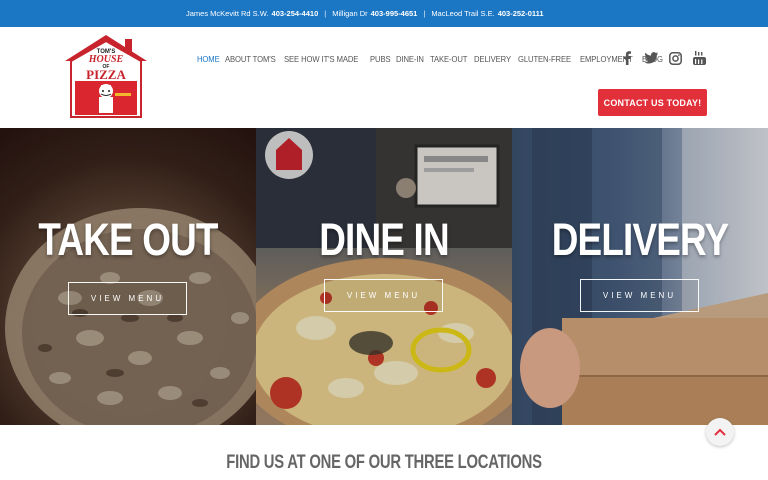  I want to click on logo-text-pizza: PIZZA, so click(106, 74).